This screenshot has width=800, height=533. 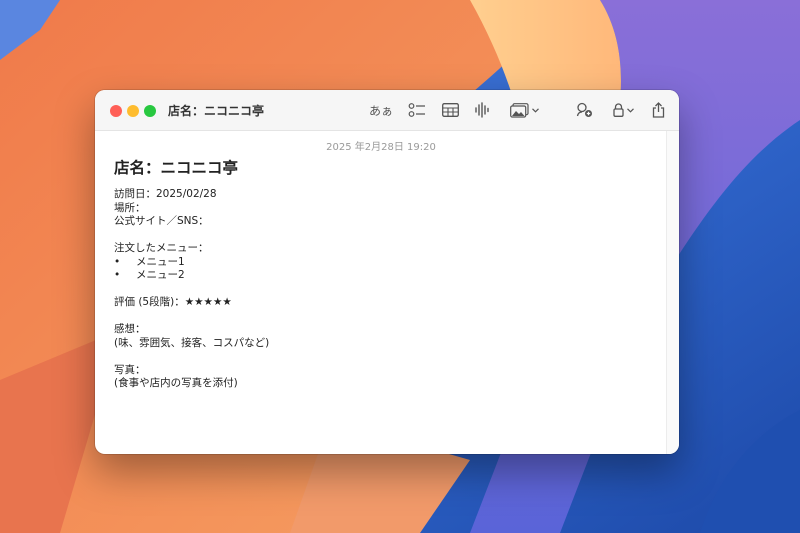 What do you see at coordinates (130, 329) in the screenshot?
I see `impression-heading: 感想：` at bounding box center [130, 329].